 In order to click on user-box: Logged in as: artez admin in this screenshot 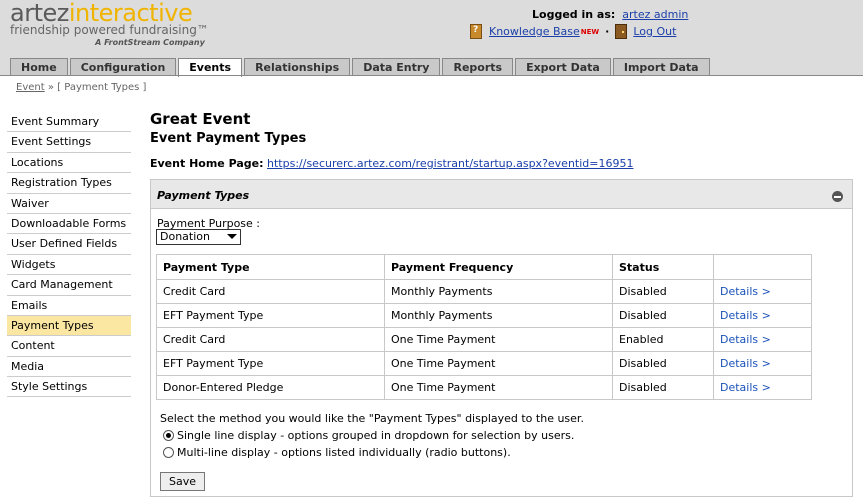, I will do `click(610, 14)`.